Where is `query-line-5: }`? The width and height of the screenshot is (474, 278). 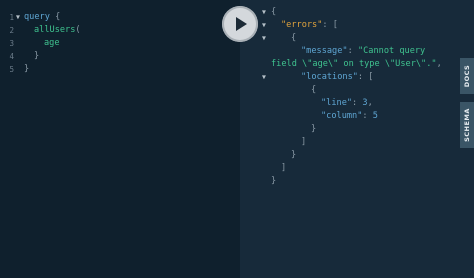 query-line-5: } is located at coordinates (26, 69).